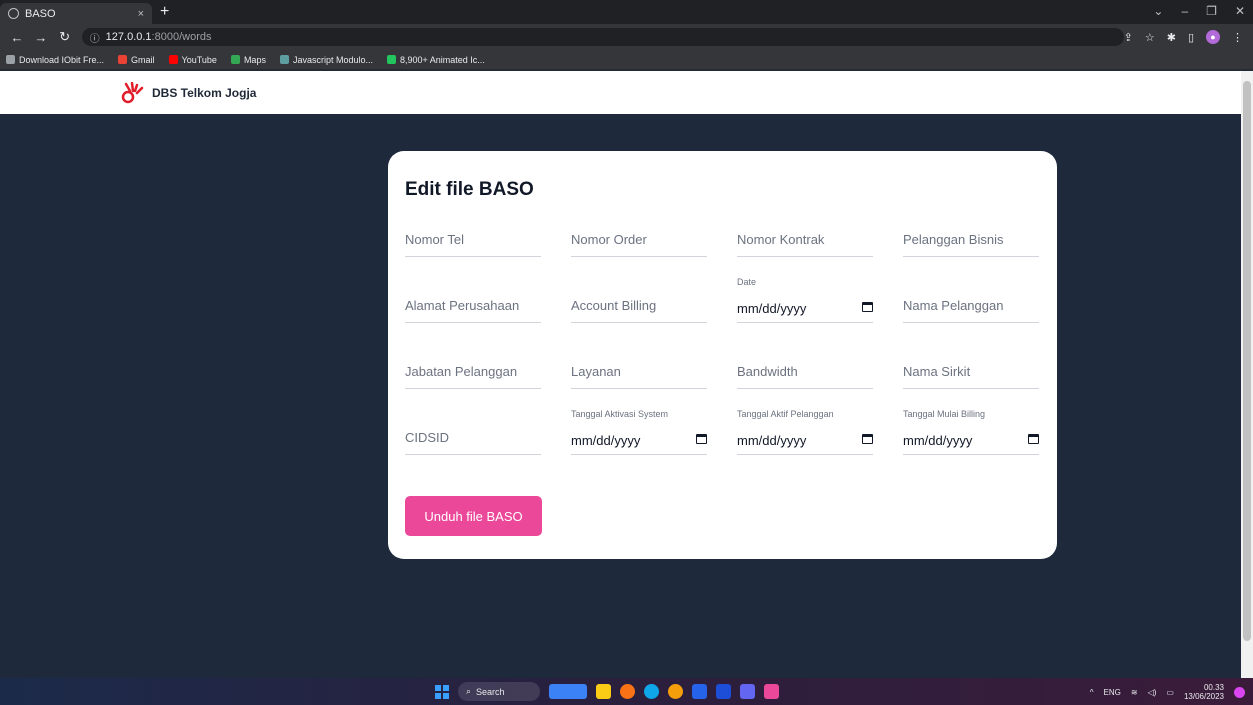  Describe the element at coordinates (805, 300) in the screenshot. I see `date-field: Date mm/dd/yyyy` at that location.